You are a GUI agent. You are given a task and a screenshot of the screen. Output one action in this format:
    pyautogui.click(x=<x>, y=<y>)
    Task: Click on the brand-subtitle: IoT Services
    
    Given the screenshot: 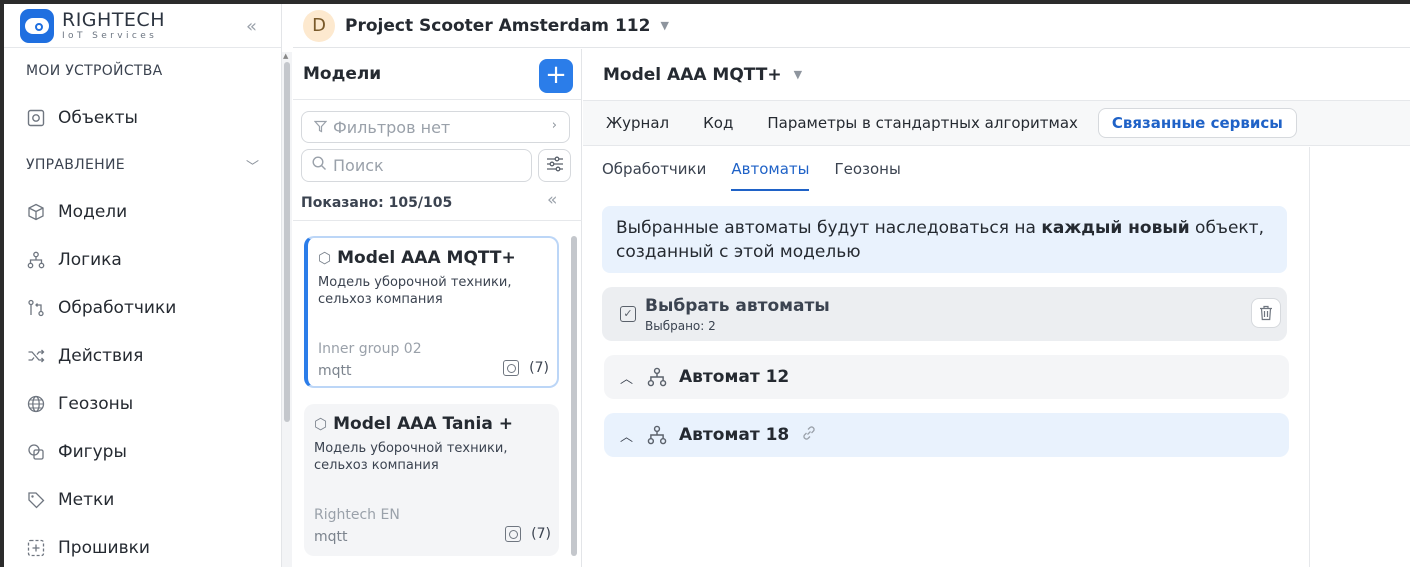 What is the action you would take?
    pyautogui.click(x=110, y=35)
    